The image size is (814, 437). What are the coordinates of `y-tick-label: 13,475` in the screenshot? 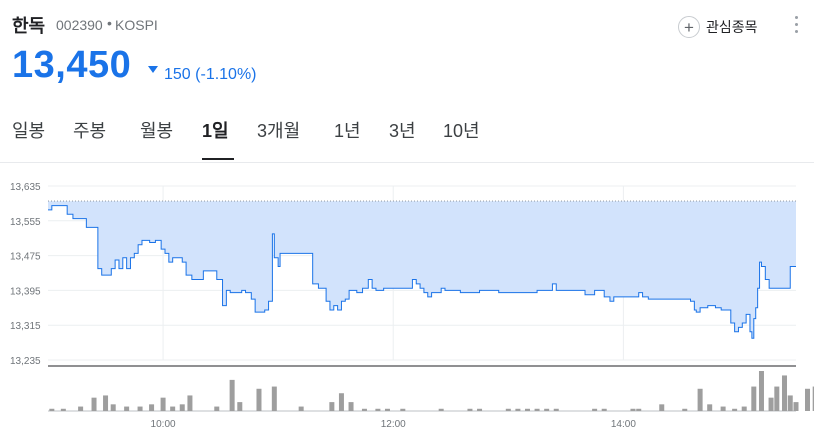 It's located at (25, 257).